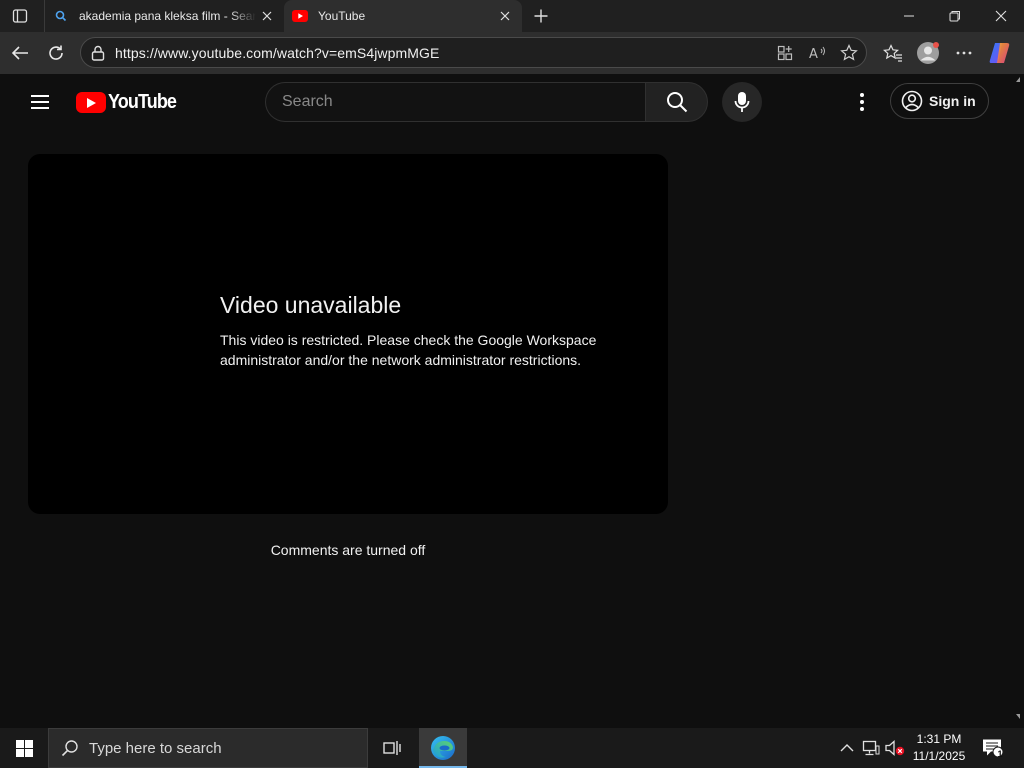 This screenshot has height=768, width=1024. Describe the element at coordinates (91, 102) in the screenshot. I see `youtube-play-logo-icon` at that location.